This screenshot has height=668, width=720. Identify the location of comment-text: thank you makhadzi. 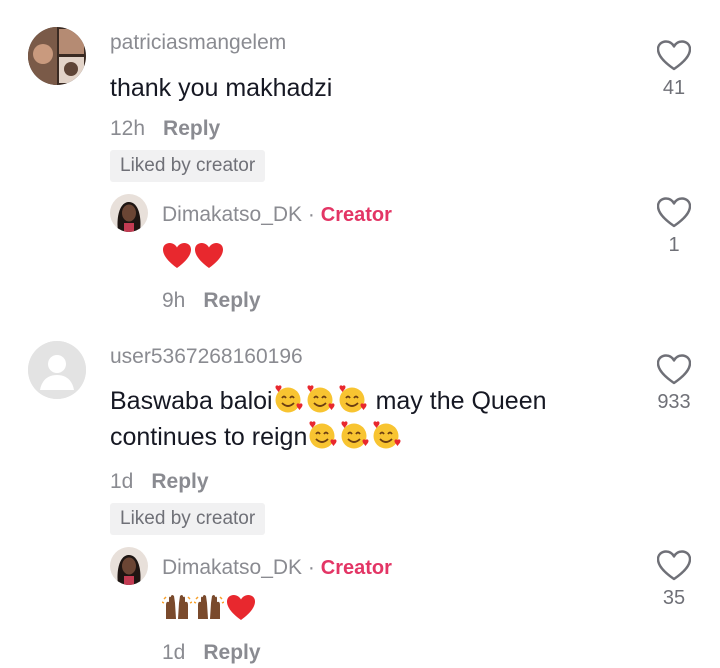
(221, 88).